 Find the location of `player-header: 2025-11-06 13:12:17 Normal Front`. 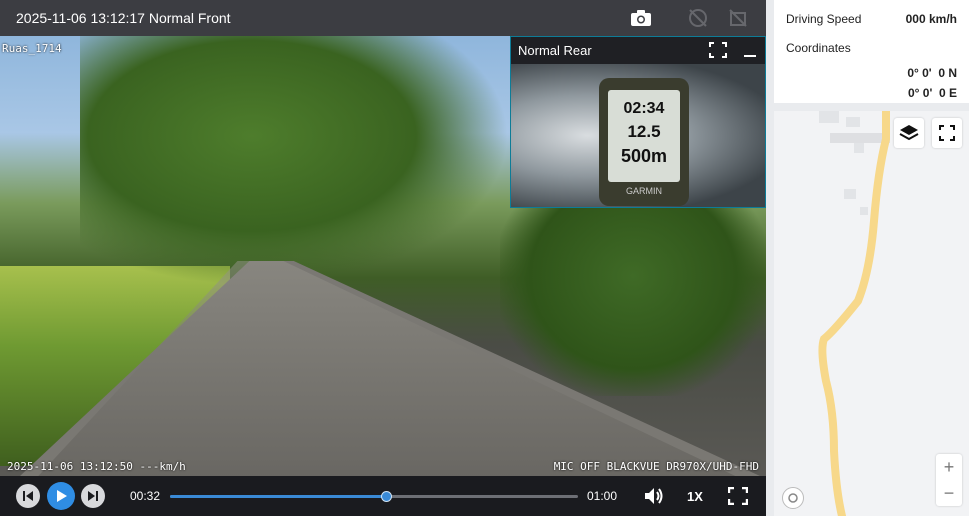

player-header: 2025-11-06 13:12:17 Normal Front is located at coordinates (383, 18).